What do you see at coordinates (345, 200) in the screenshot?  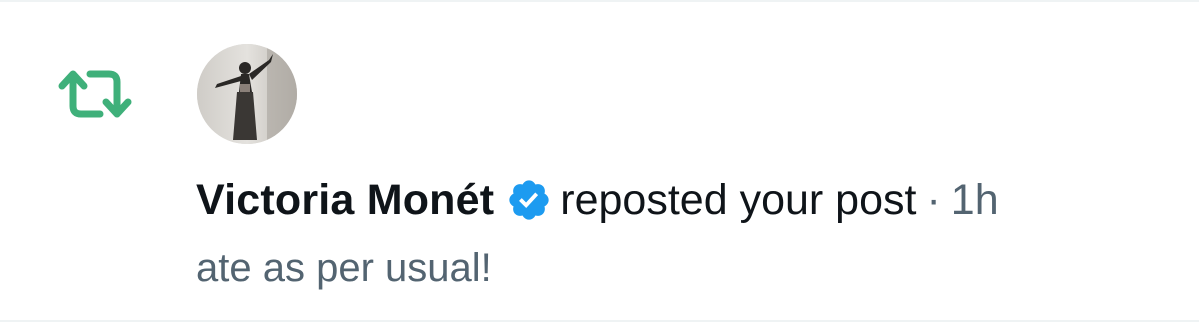 I see `user-name: Victoria Monét` at bounding box center [345, 200].